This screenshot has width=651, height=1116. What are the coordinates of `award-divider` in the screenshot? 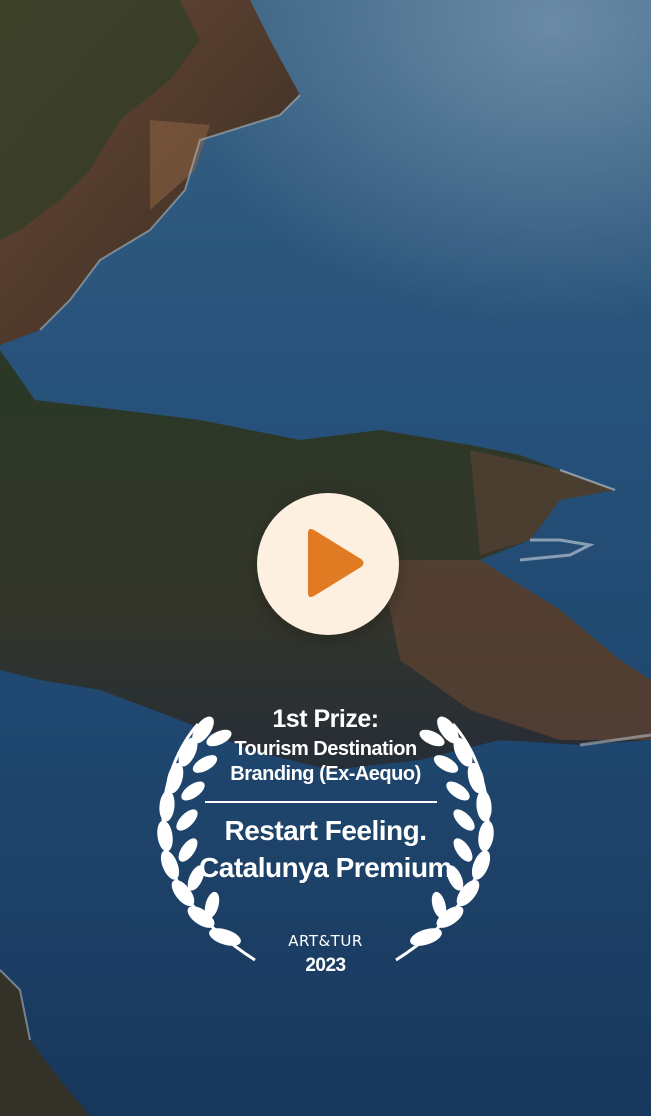 It's located at (321, 802).